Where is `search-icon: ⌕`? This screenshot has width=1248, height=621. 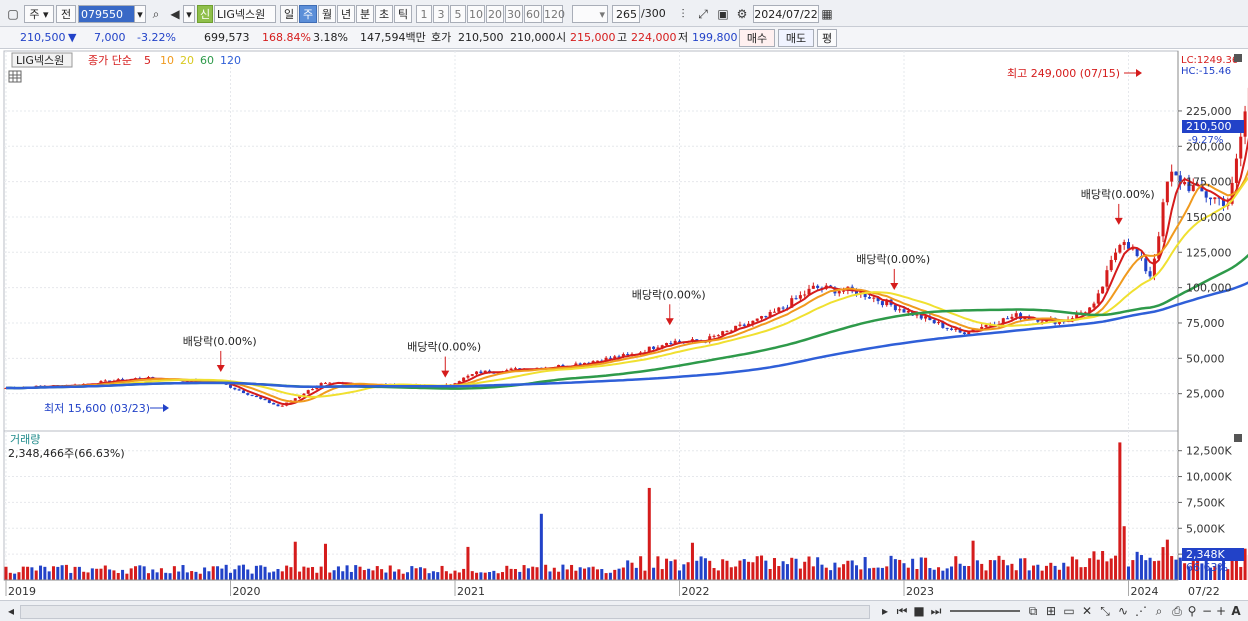
search-icon: ⌕ is located at coordinates (156, 14).